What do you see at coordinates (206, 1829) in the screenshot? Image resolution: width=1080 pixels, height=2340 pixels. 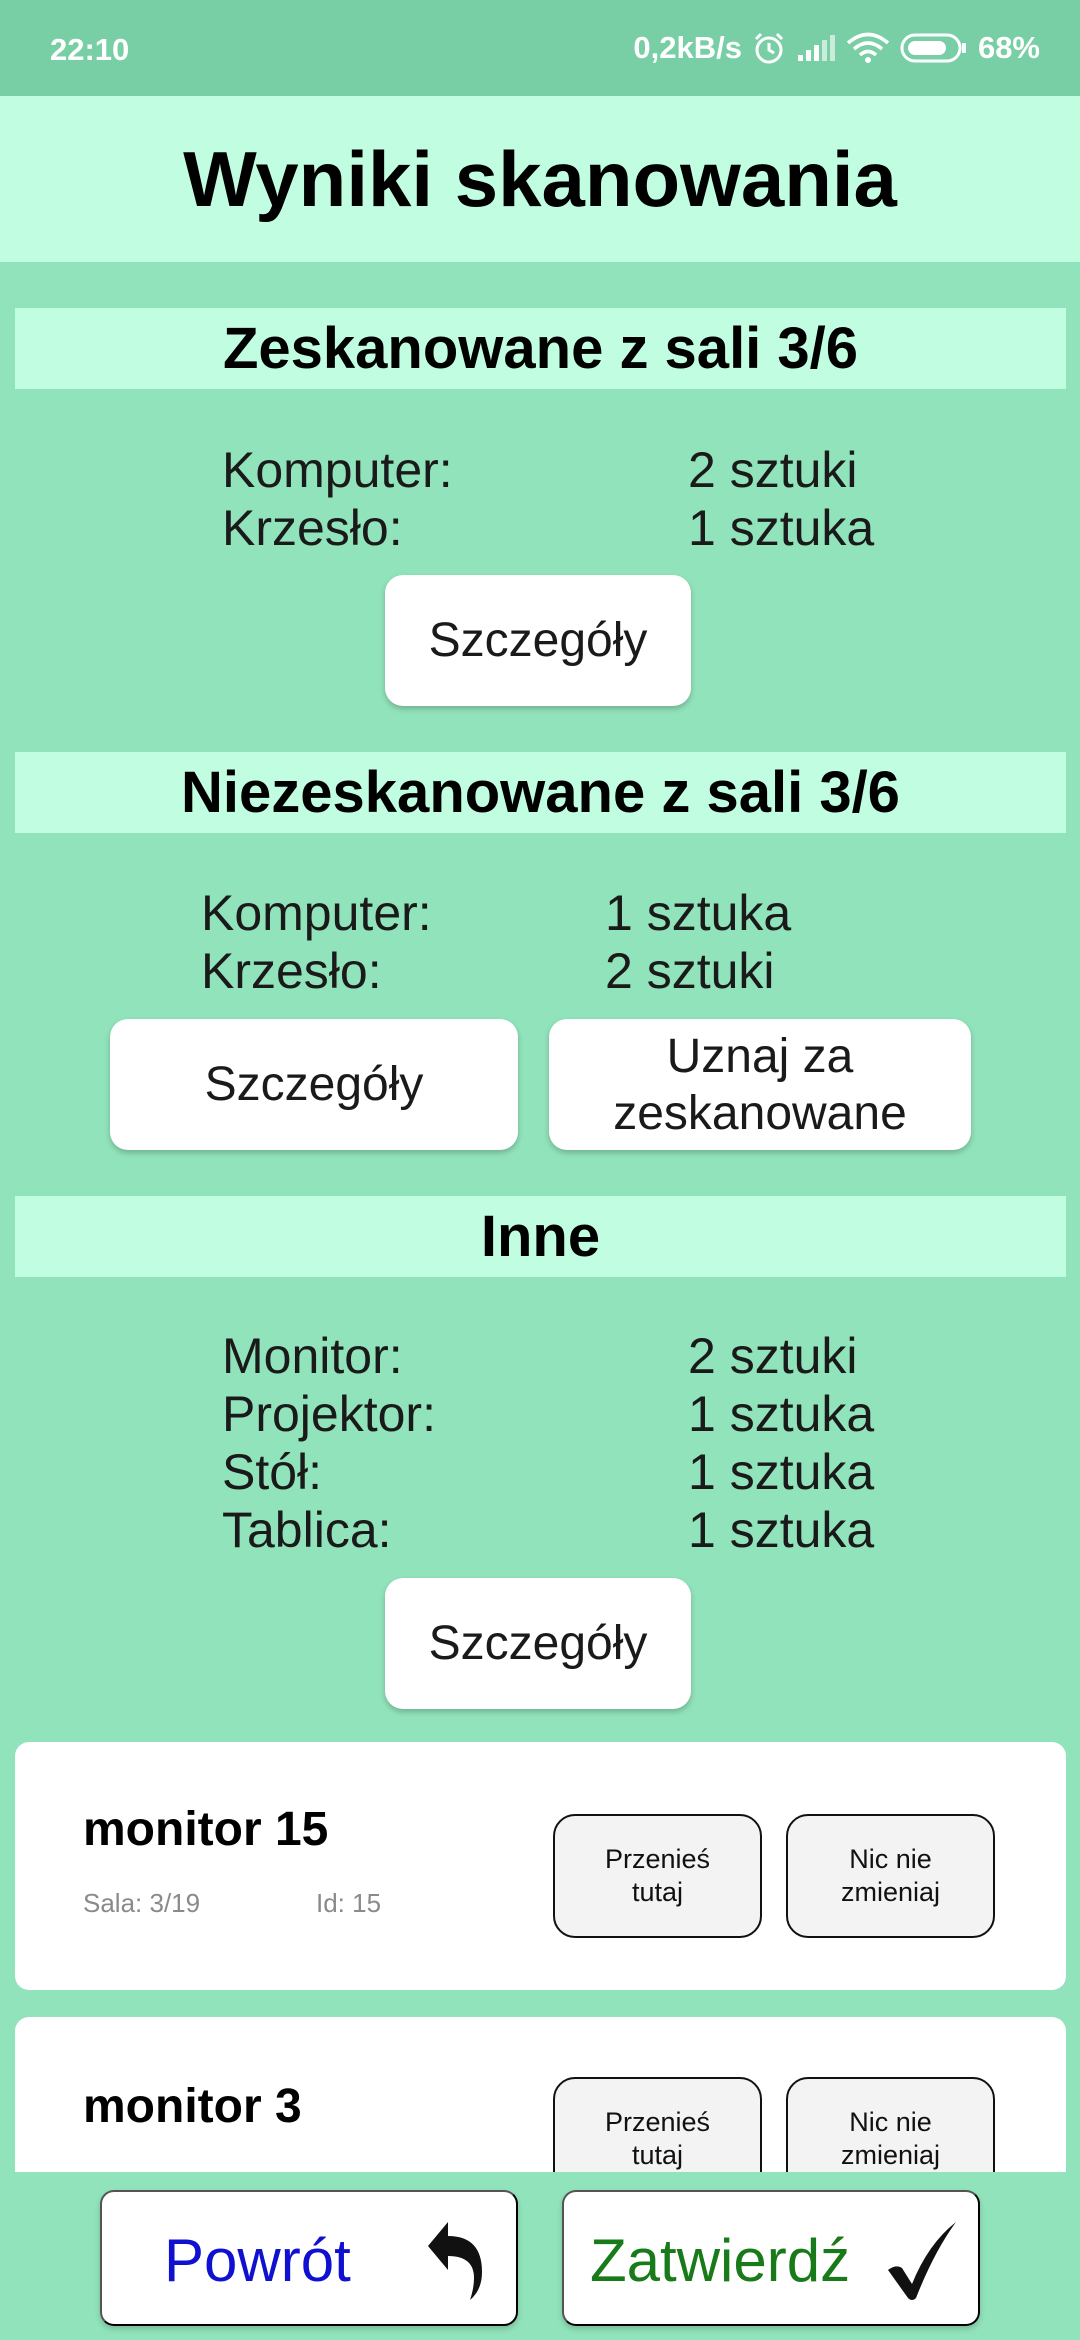 I see `card-title: monitor 15` at bounding box center [206, 1829].